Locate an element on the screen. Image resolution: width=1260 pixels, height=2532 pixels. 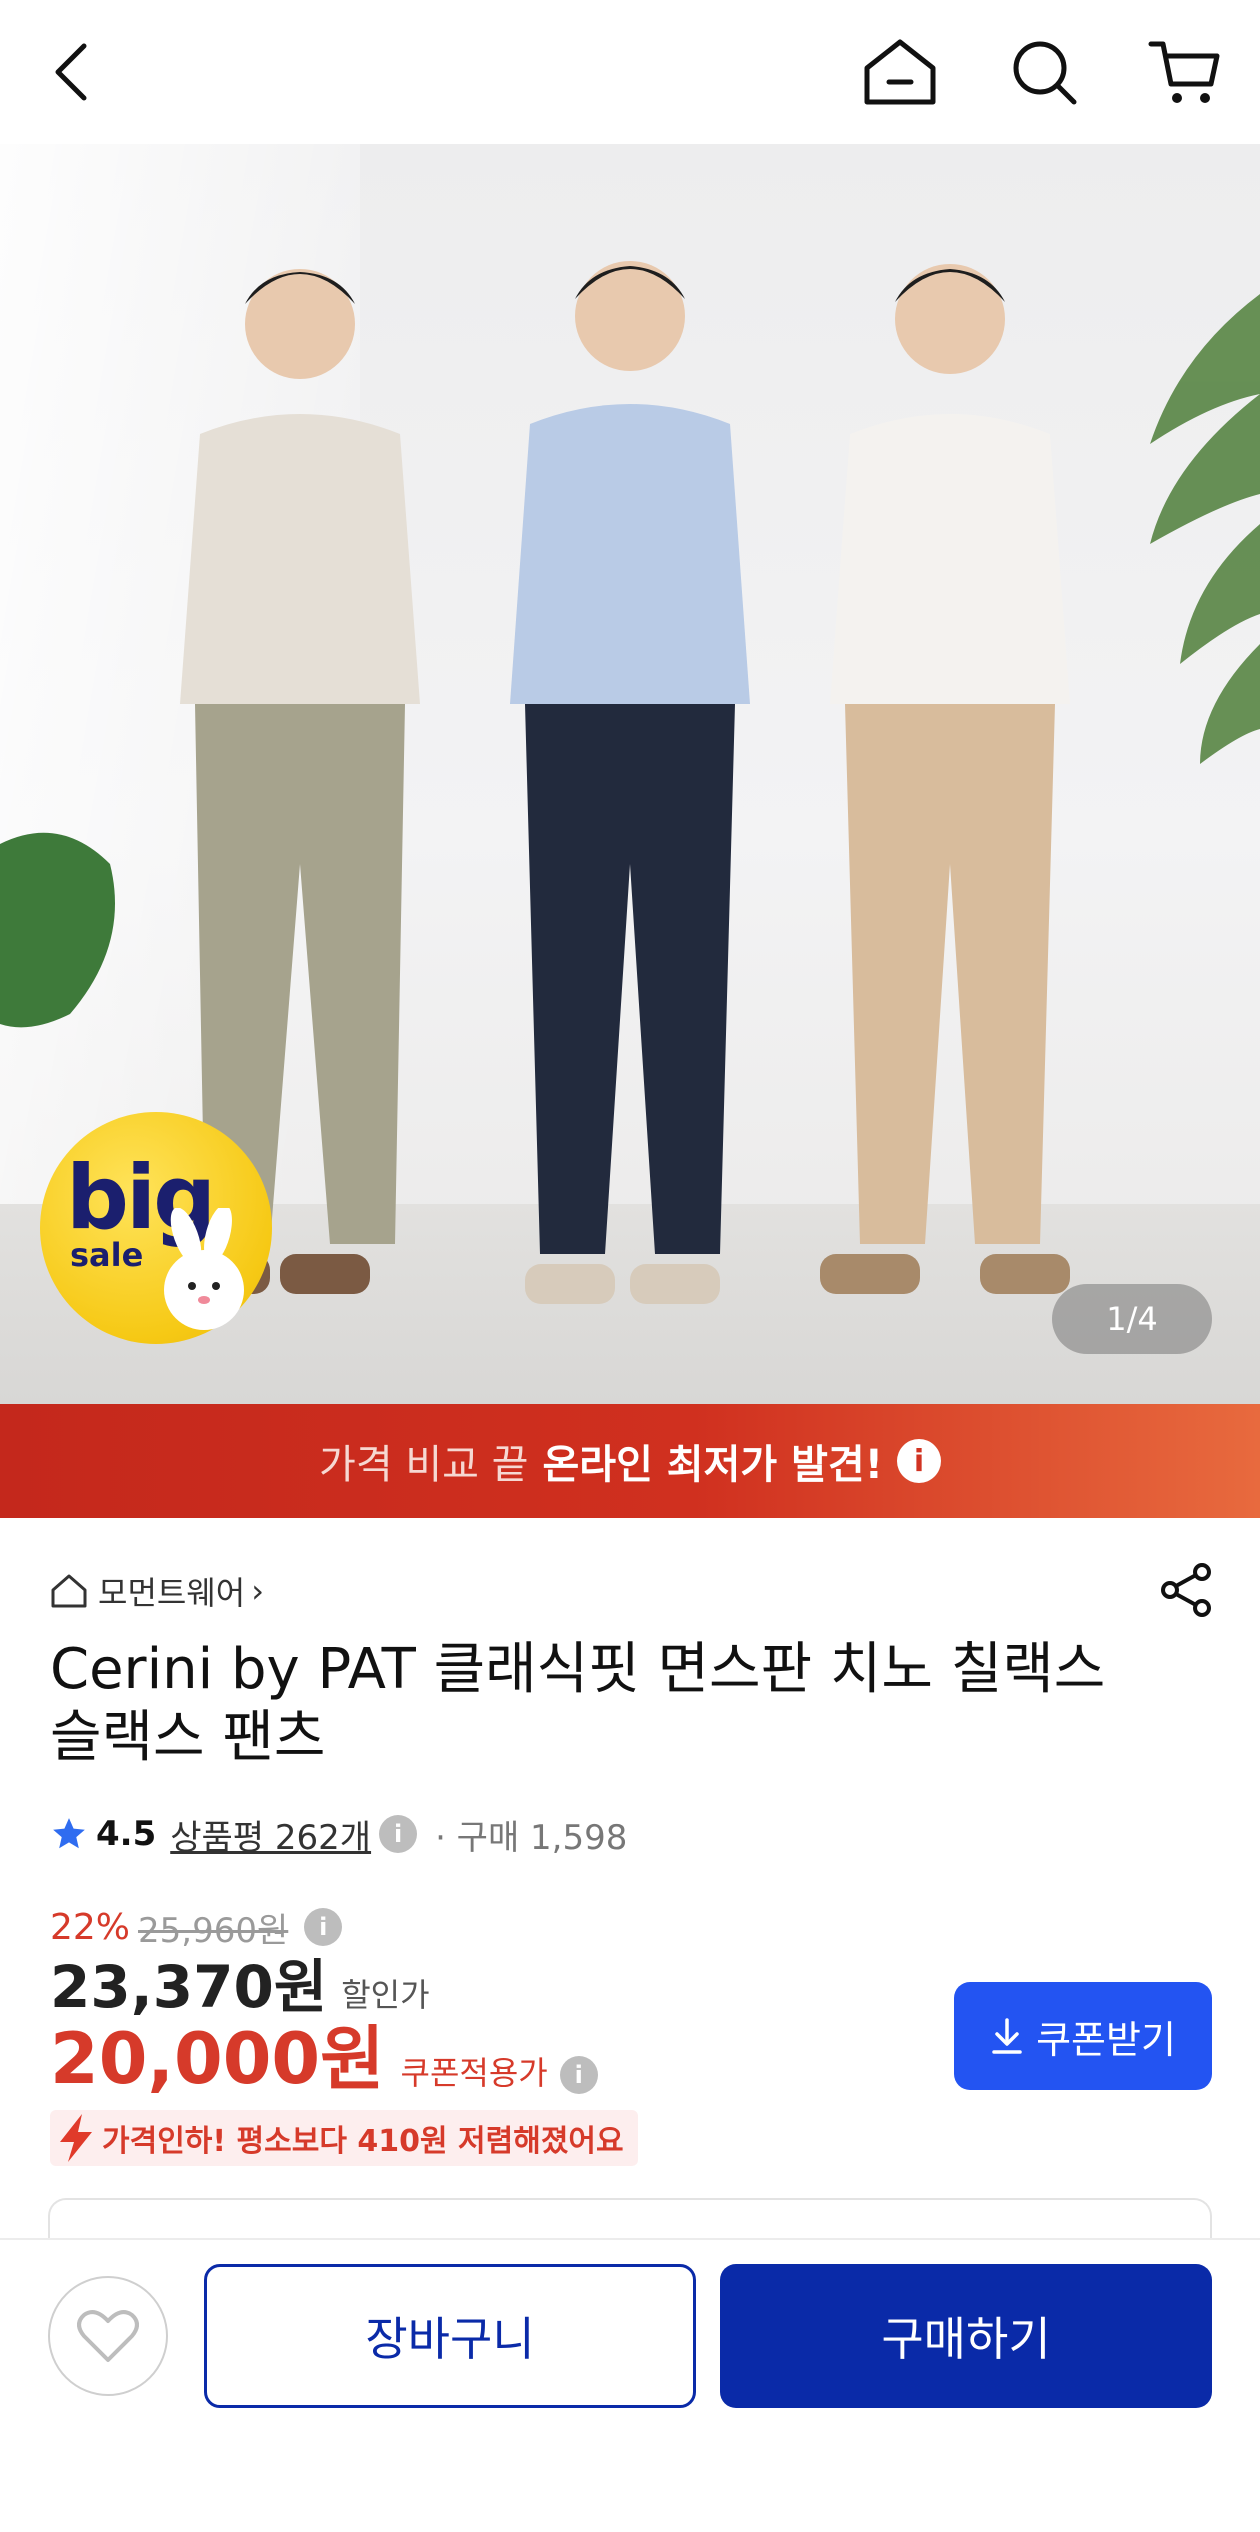
coupon-price: 20,000원 is located at coordinates (217, 2059).